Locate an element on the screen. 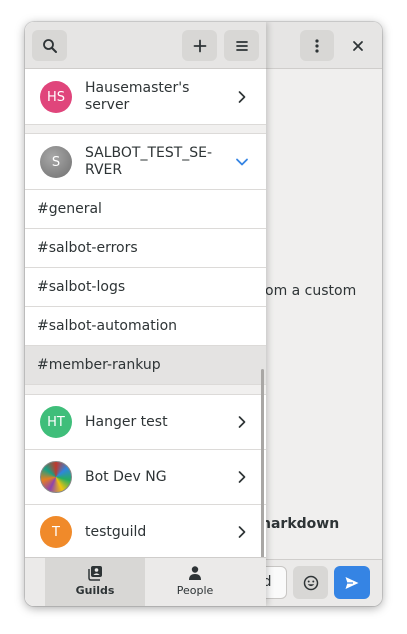 The image size is (407, 634). close-button is located at coordinates (358, 45).